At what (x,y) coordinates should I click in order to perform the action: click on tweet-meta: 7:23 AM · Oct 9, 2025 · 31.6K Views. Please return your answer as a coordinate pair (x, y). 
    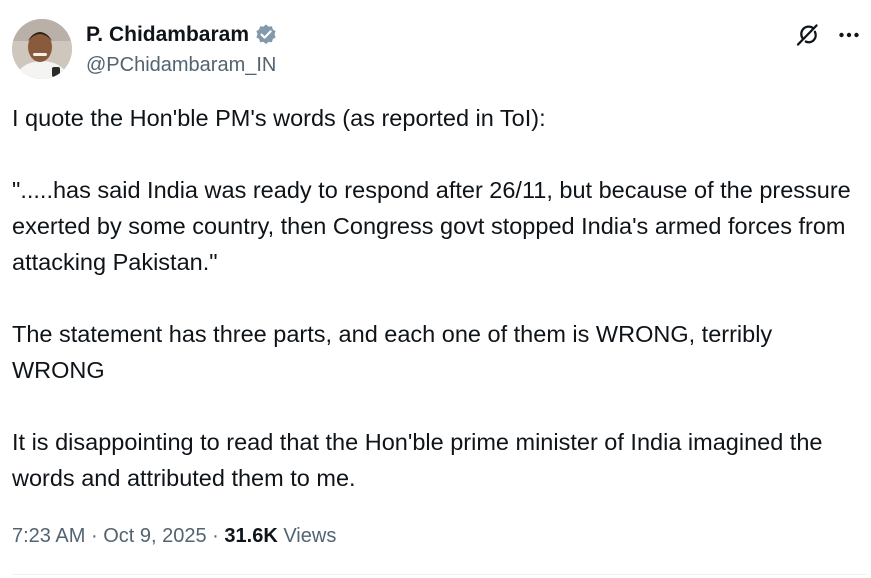
    Looking at the image, I should click on (174, 536).